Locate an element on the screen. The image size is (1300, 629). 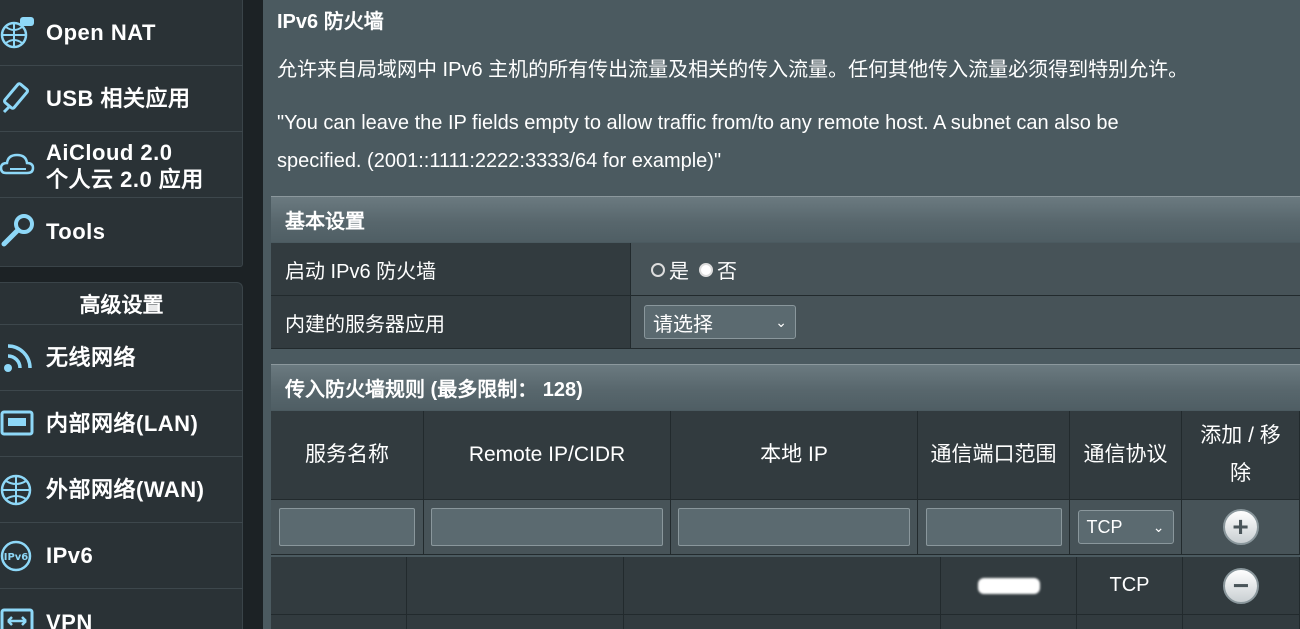
wireless-icon is located at coordinates (18, 358).